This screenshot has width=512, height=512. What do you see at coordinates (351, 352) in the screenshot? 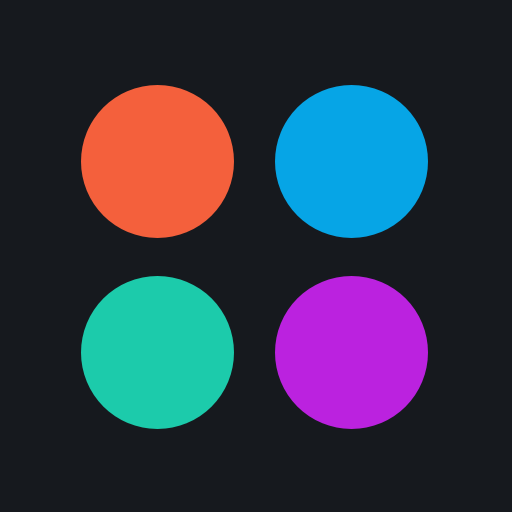
I see `purple-dot` at bounding box center [351, 352].